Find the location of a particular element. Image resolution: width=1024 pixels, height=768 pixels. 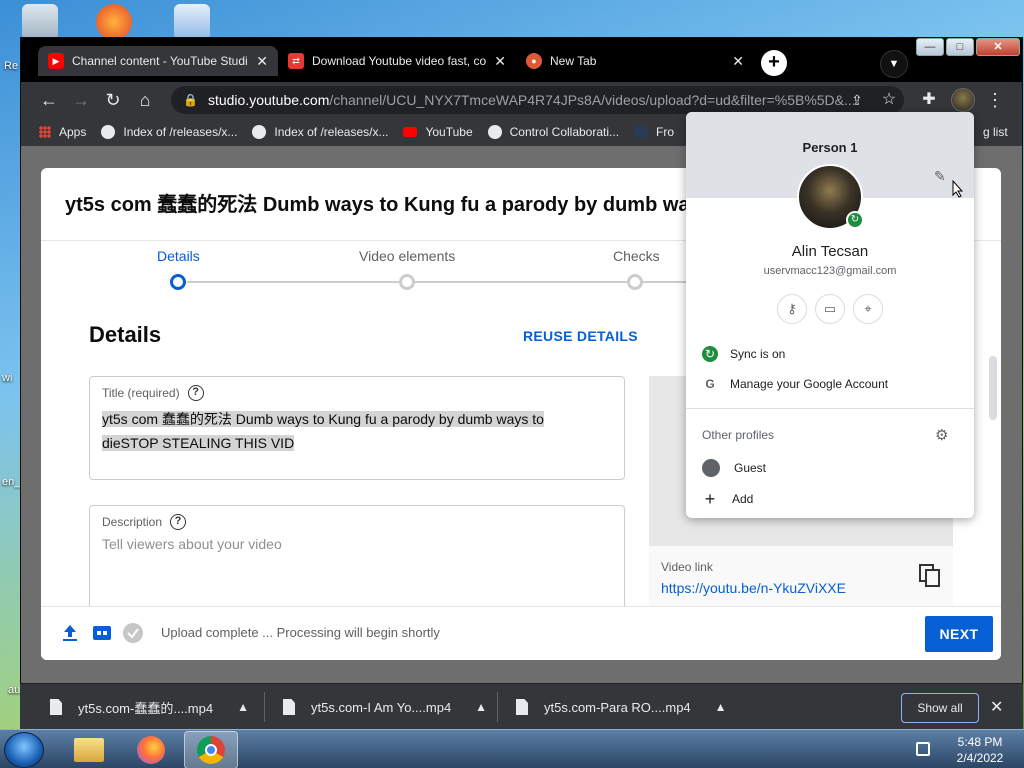

explorer-taskbar-button is located at coordinates (89, 749).